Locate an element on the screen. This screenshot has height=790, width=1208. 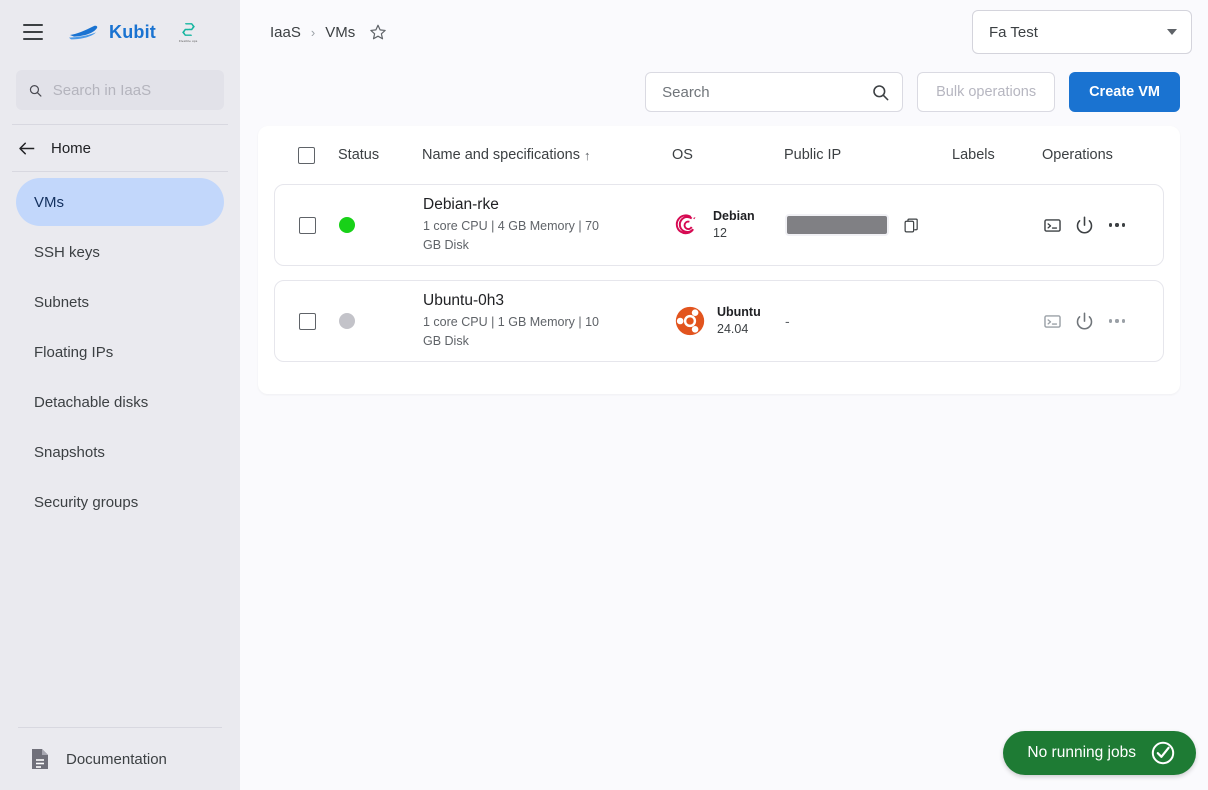
sidebar-search is located at coordinates (120, 90).